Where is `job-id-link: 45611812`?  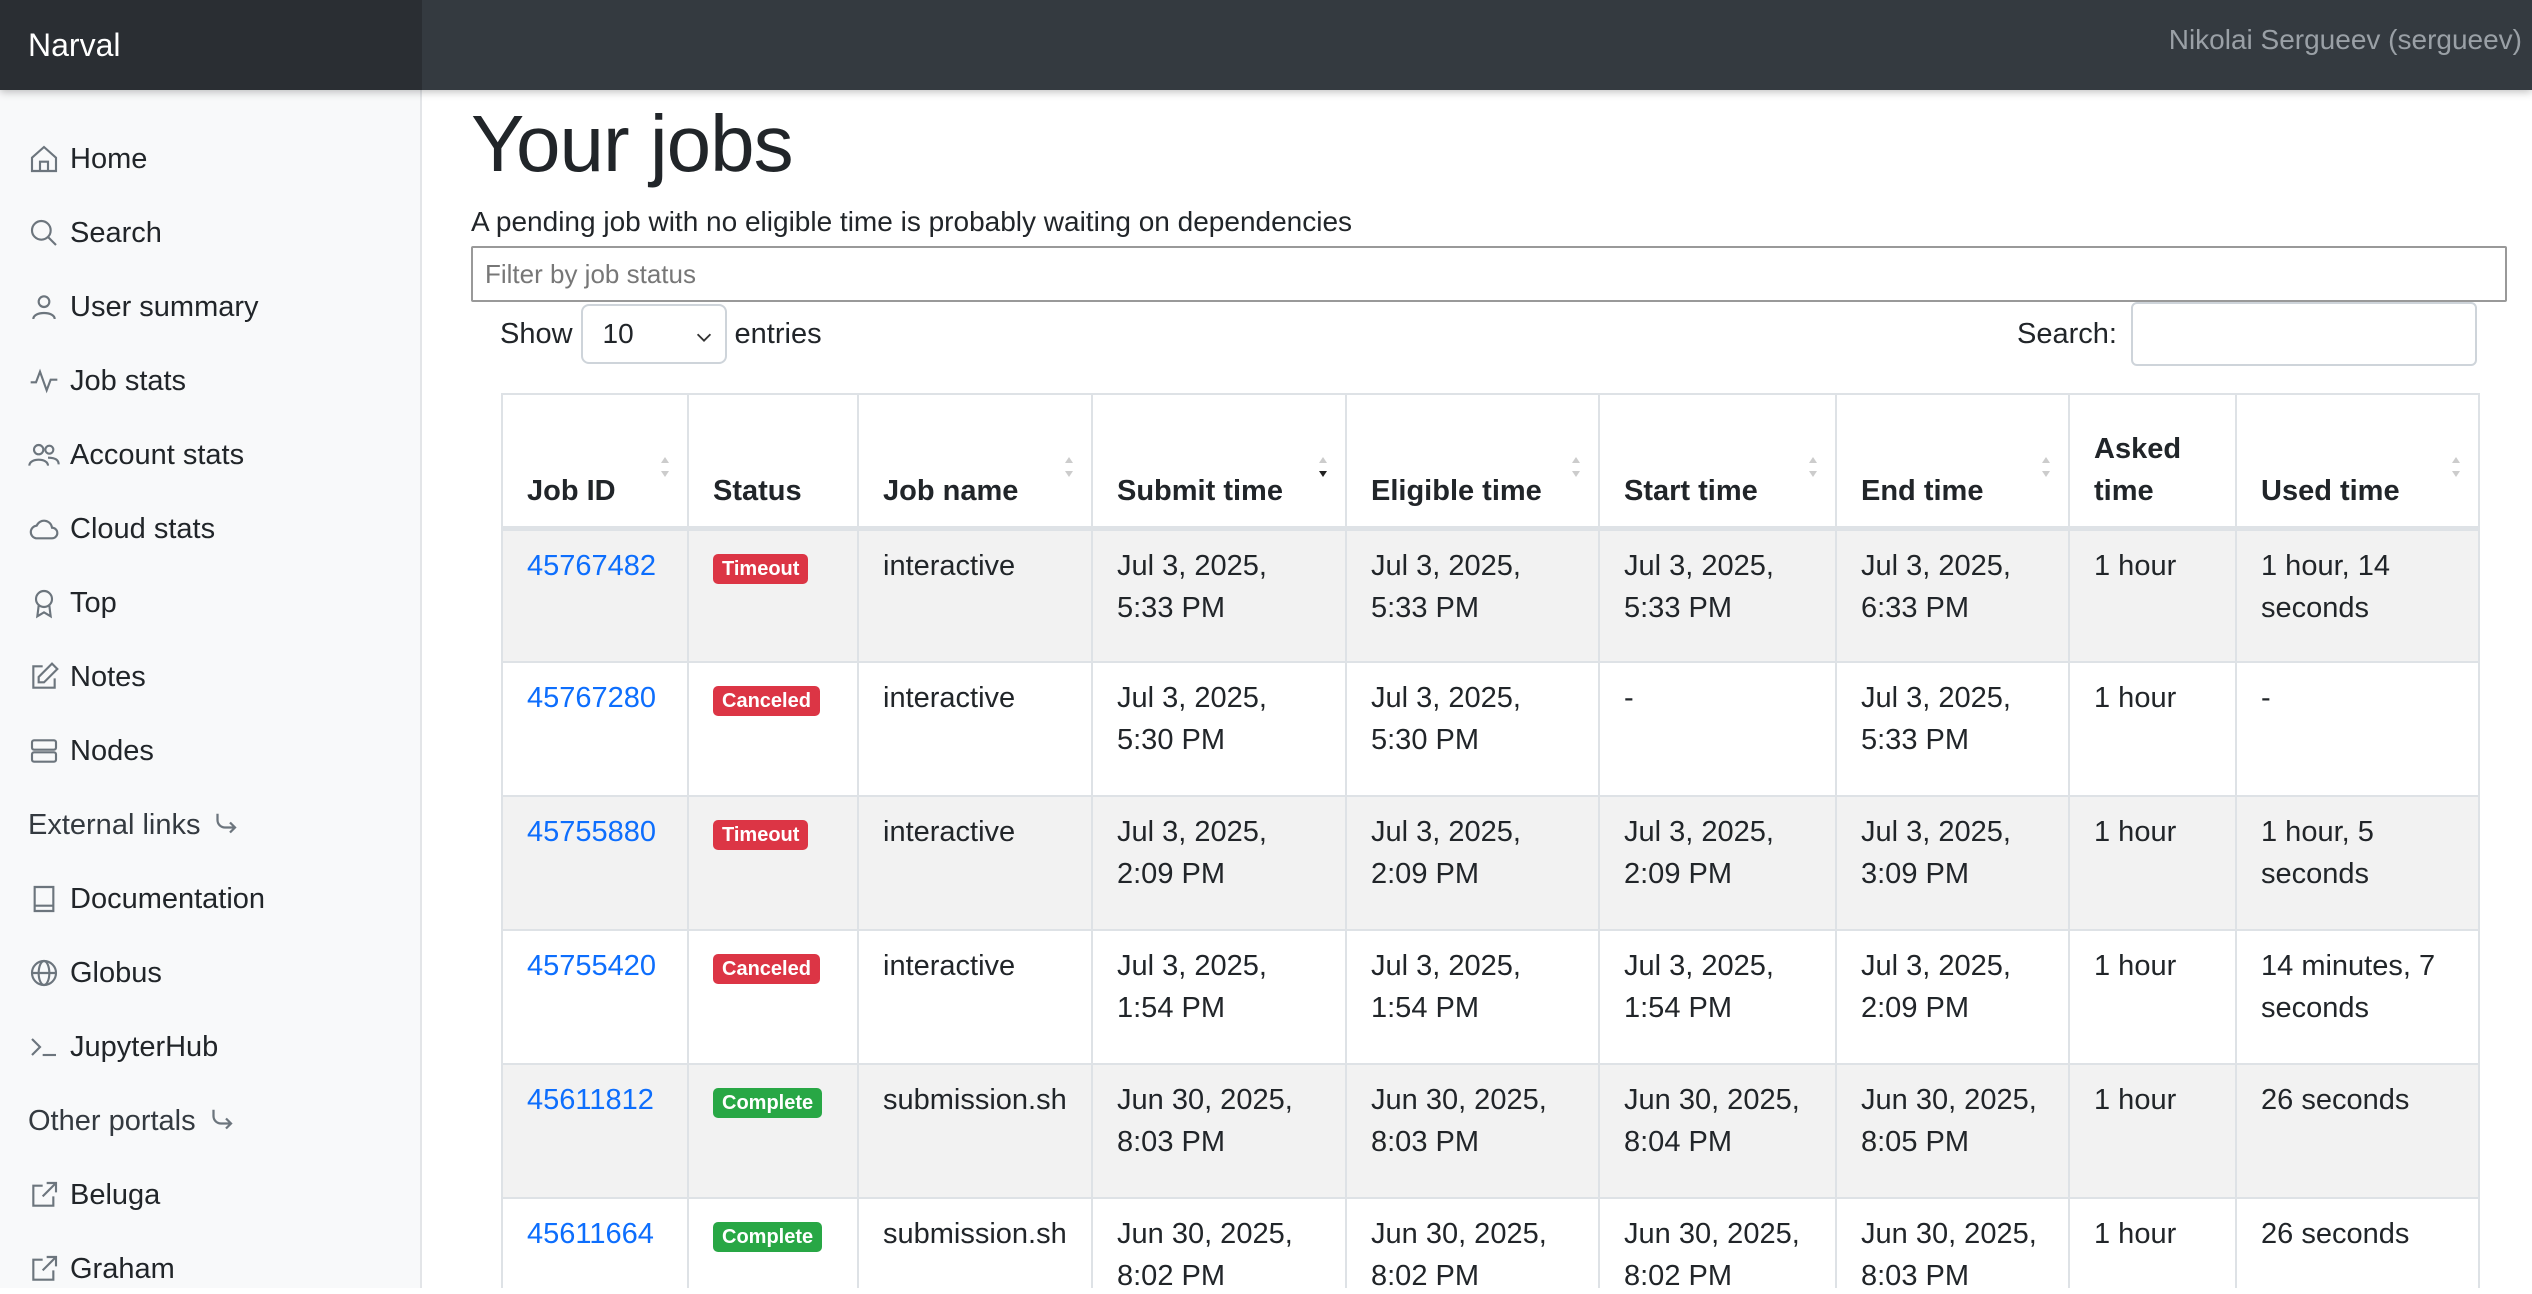 job-id-link: 45611812 is located at coordinates (590, 1100).